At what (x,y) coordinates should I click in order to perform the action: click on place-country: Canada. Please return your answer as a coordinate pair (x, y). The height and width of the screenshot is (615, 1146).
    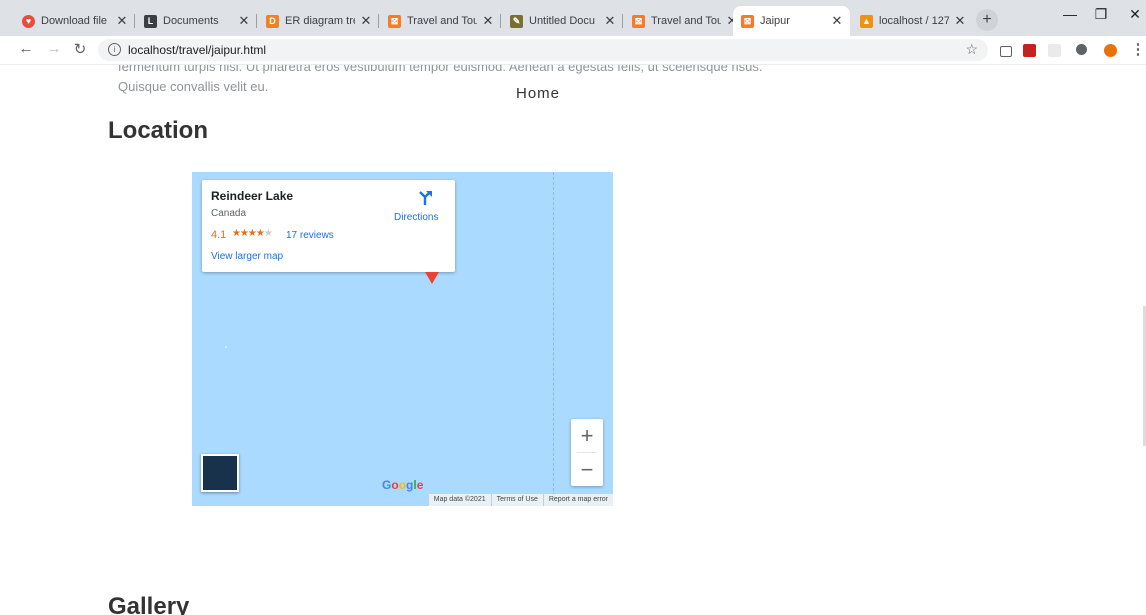
    Looking at the image, I should click on (229, 213).